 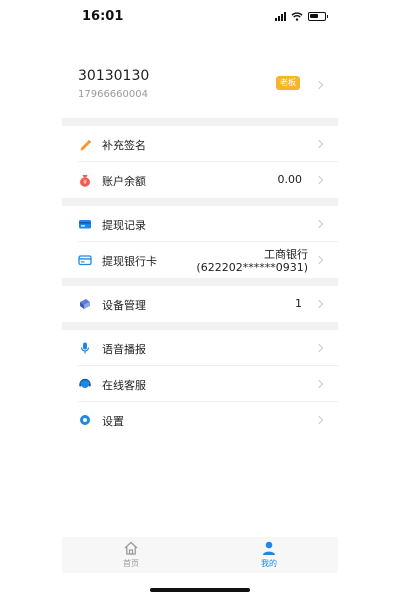 I want to click on wifi-icon, so click(x=297, y=16).